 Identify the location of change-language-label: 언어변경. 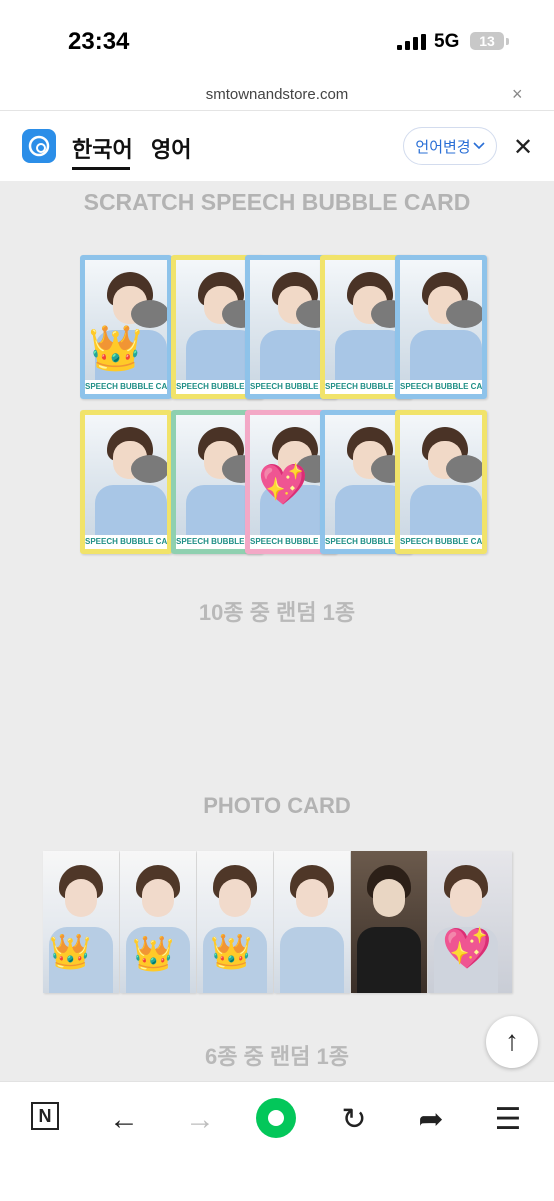
(443, 147).